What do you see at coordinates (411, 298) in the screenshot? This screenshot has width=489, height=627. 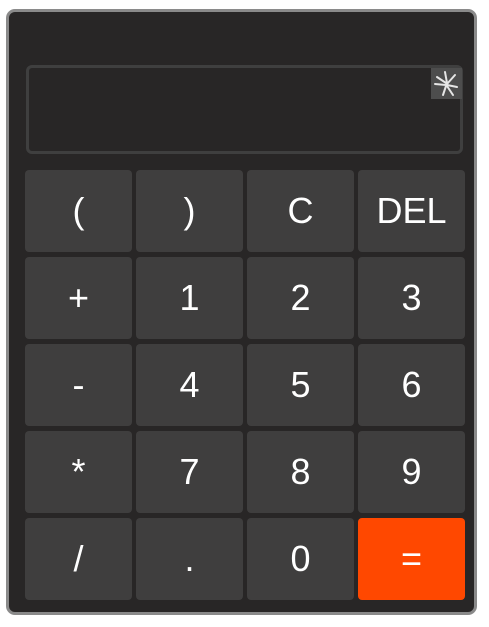 I see `digit-3-button: 3` at bounding box center [411, 298].